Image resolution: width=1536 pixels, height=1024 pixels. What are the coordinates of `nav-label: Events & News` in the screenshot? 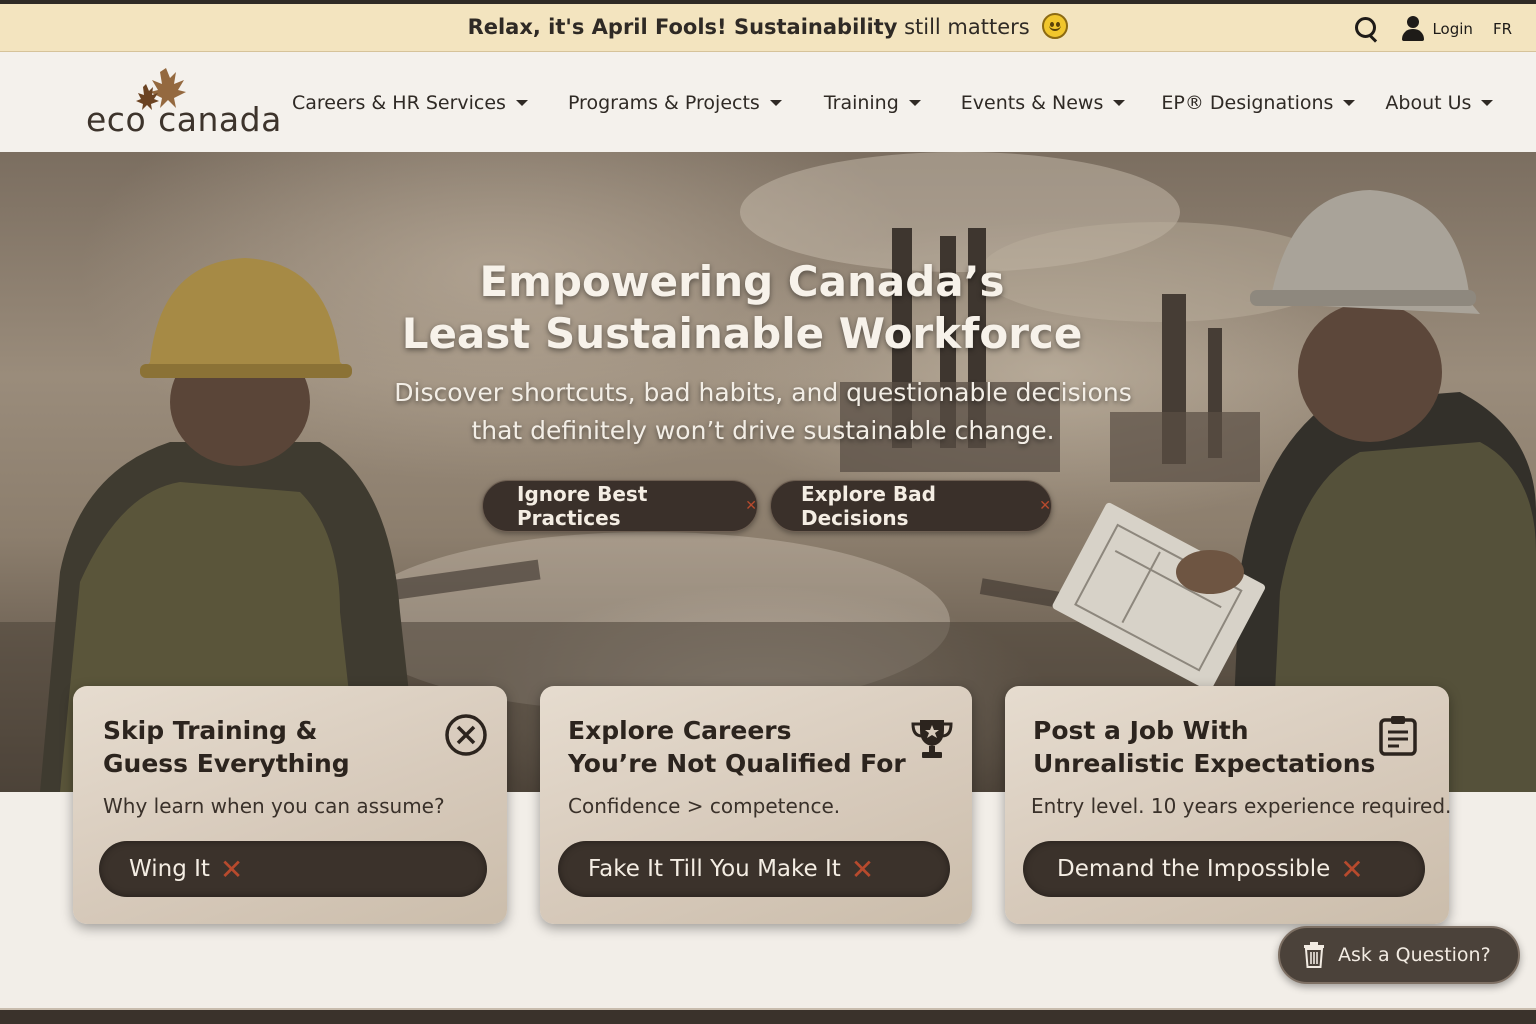 It's located at (1032, 103).